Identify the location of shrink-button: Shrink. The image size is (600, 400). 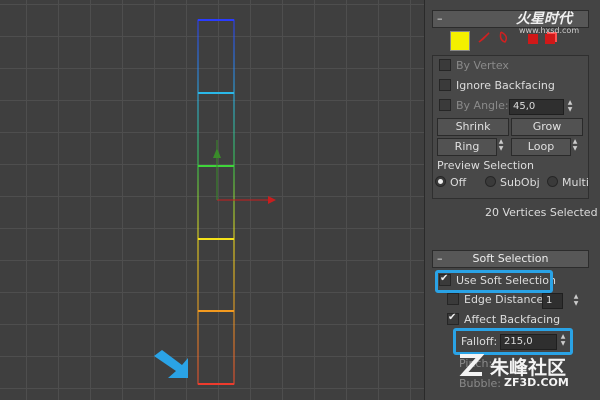
(473, 127).